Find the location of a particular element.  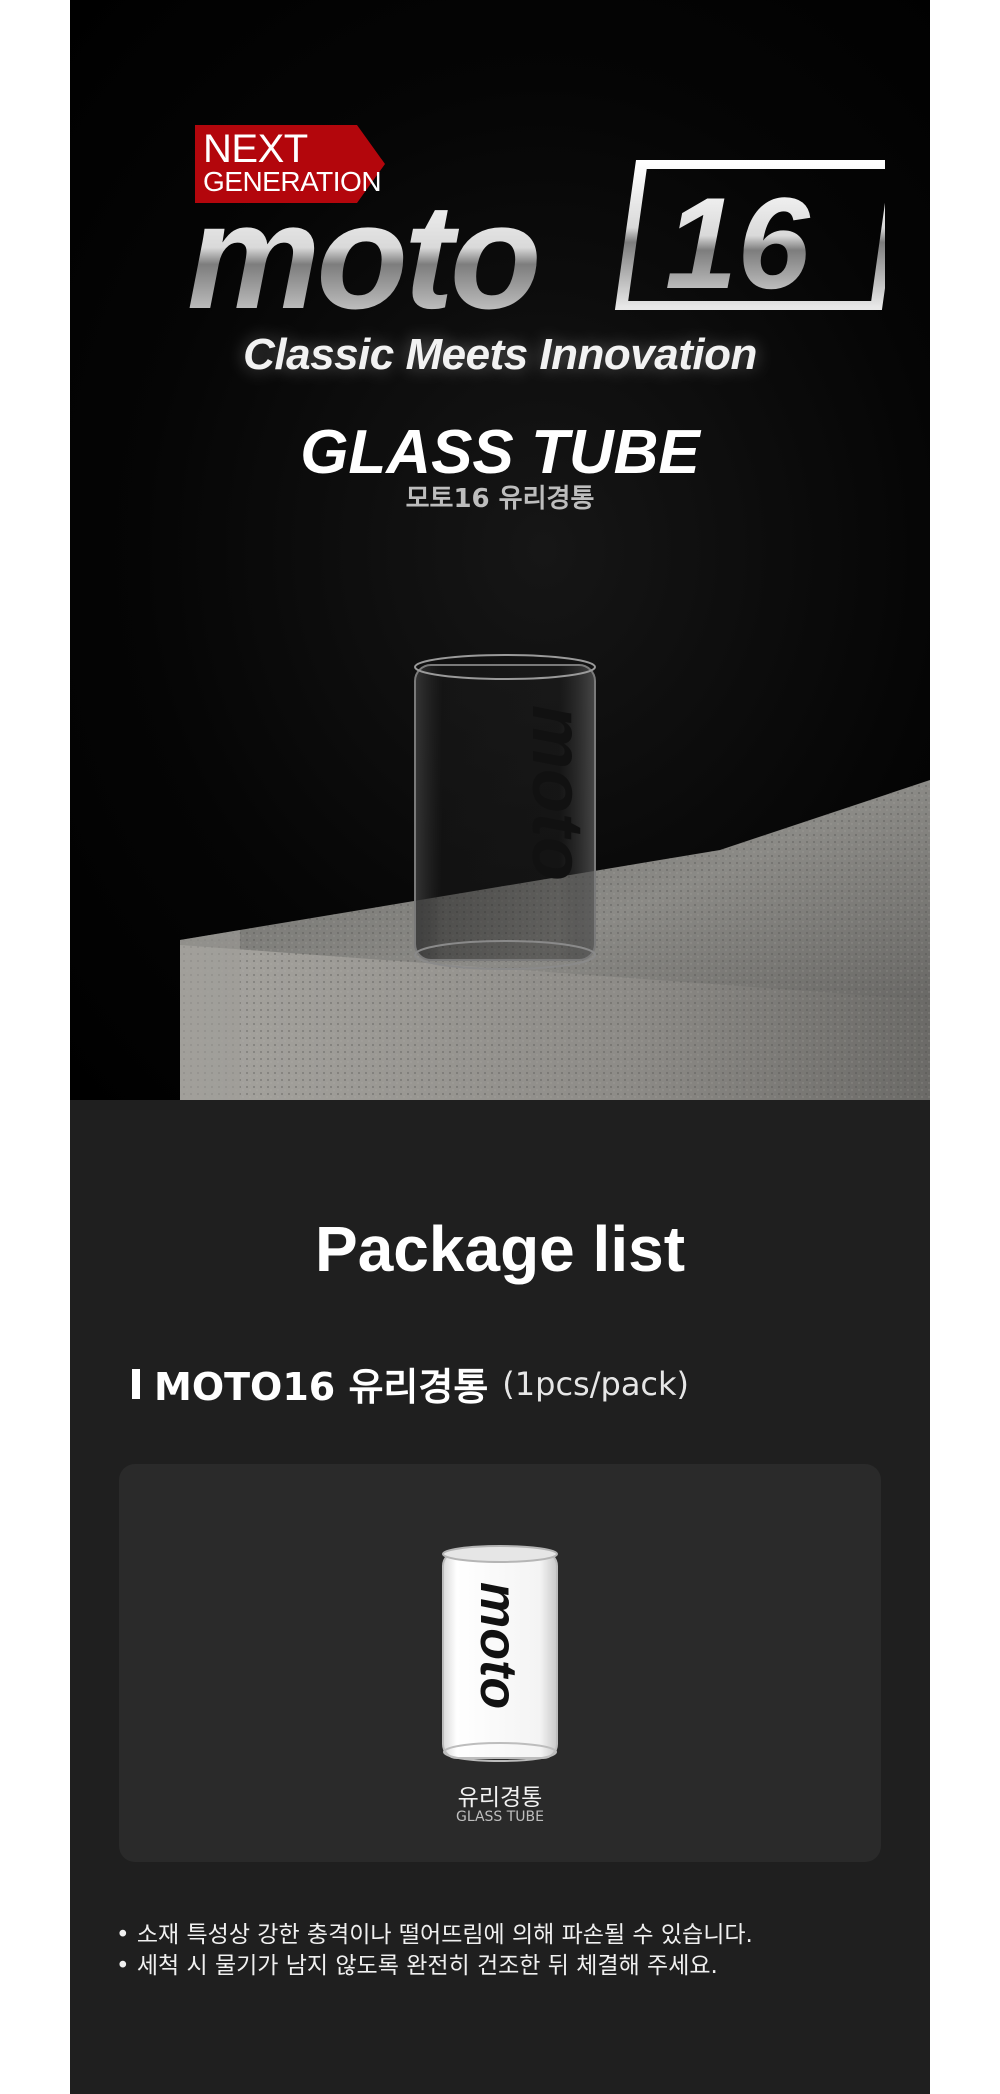

package-item-name: MOTO16 유리경통 is located at coordinates (321, 1387).